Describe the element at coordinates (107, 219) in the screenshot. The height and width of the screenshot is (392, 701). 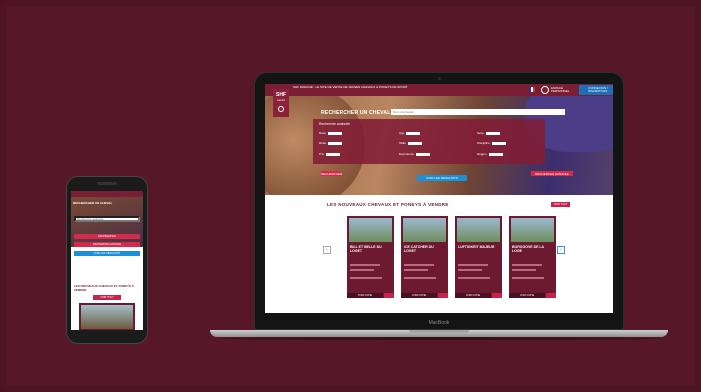
I see `phone-search-input` at that location.